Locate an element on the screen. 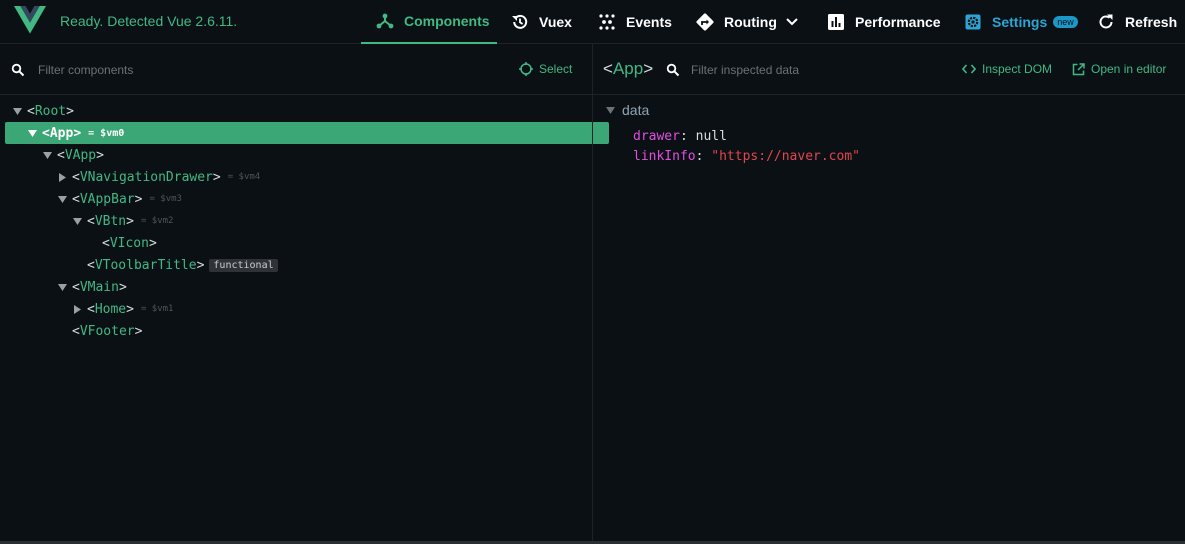 This screenshot has height=544, width=1185. open-in-editor-button: Open in editor is located at coordinates (1119, 69).